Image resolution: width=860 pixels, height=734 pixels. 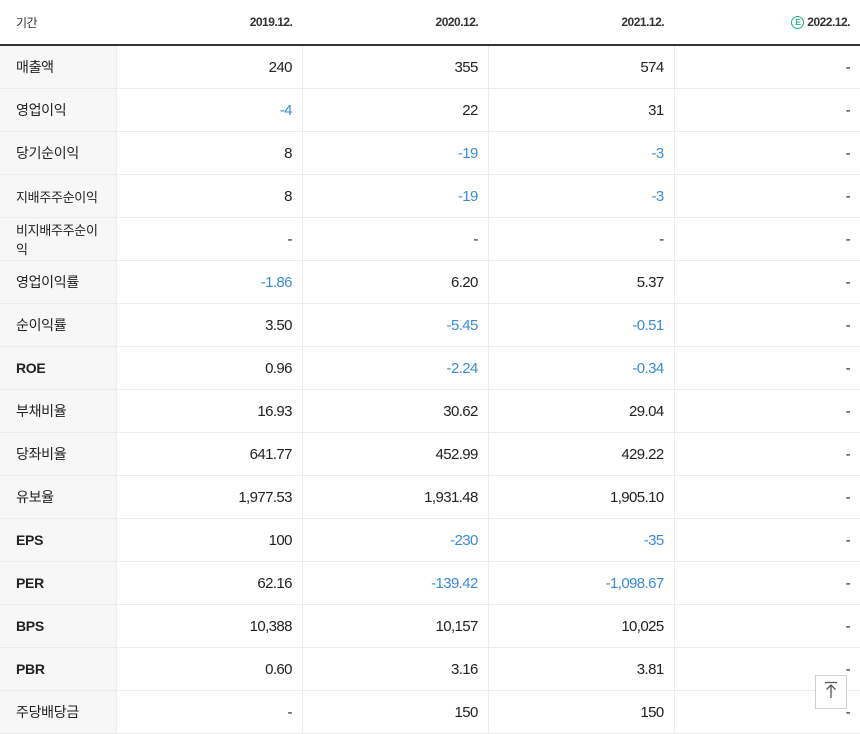 I want to click on table-cell: 3.16, so click(x=395, y=669).